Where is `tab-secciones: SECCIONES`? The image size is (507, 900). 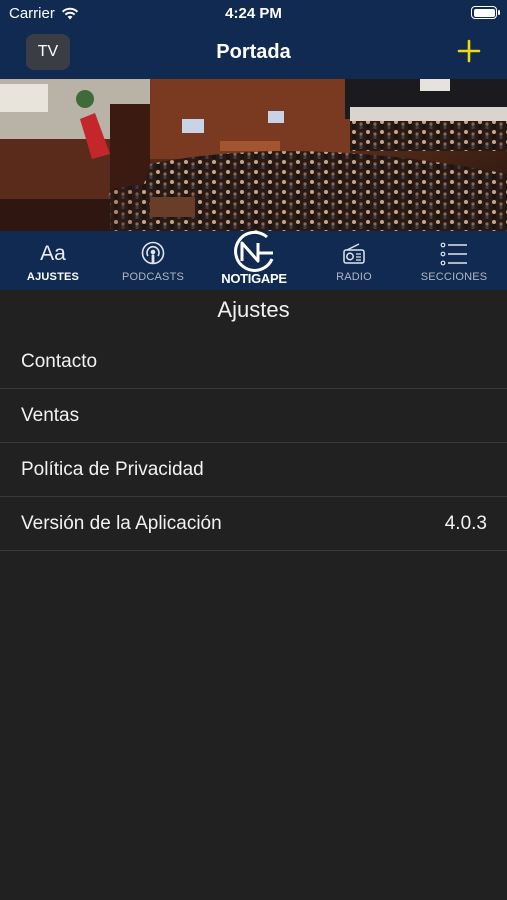
tab-secciones: SECCIONES is located at coordinates (454, 260).